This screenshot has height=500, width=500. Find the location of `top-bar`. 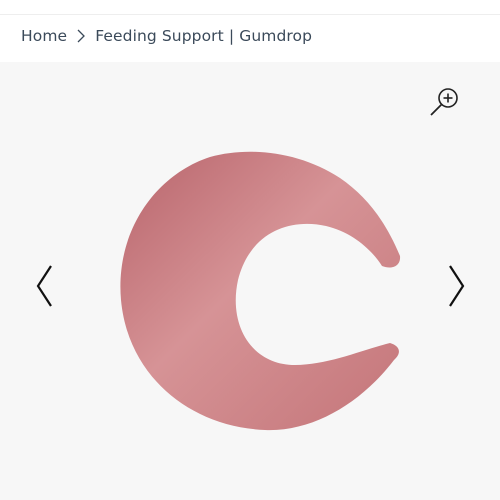

top-bar is located at coordinates (250, 7).